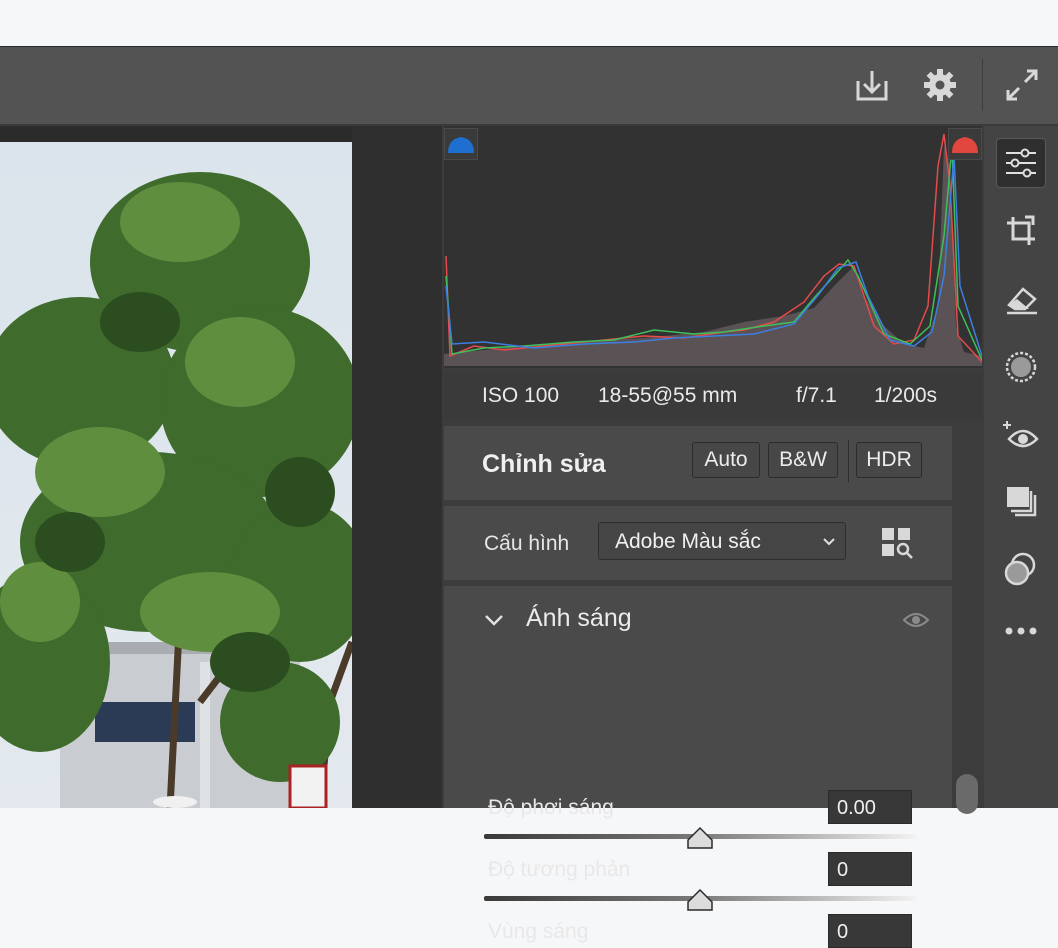 This screenshot has height=948, width=1058. I want to click on panel-scrollbar, so click(967, 794).